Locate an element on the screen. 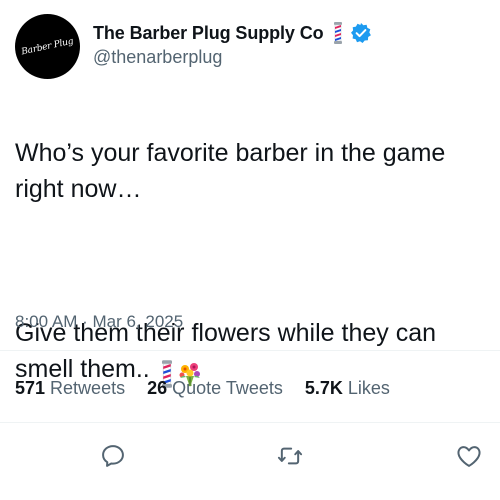 The height and width of the screenshot is (500, 500). retweets-stat: 571 Retweets is located at coordinates (70, 388).